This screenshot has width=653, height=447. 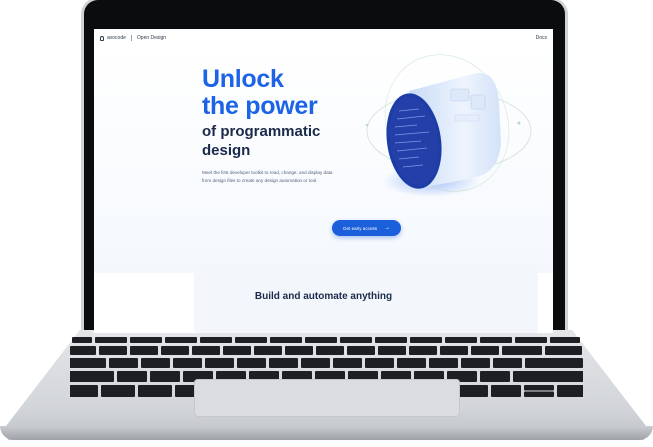 What do you see at coordinates (151, 38) in the screenshot?
I see `product-name: Open Design` at bounding box center [151, 38].